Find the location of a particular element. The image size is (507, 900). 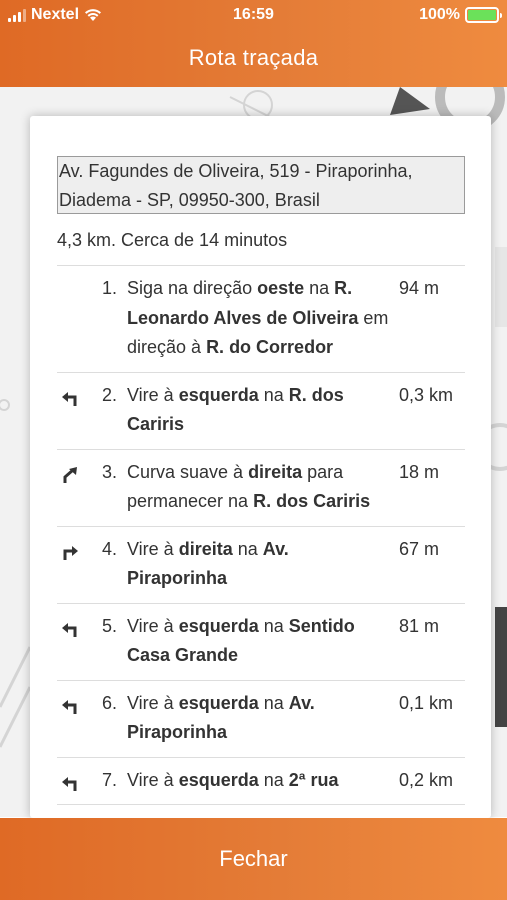

step-distance: 0,3 km is located at coordinates (426, 394).